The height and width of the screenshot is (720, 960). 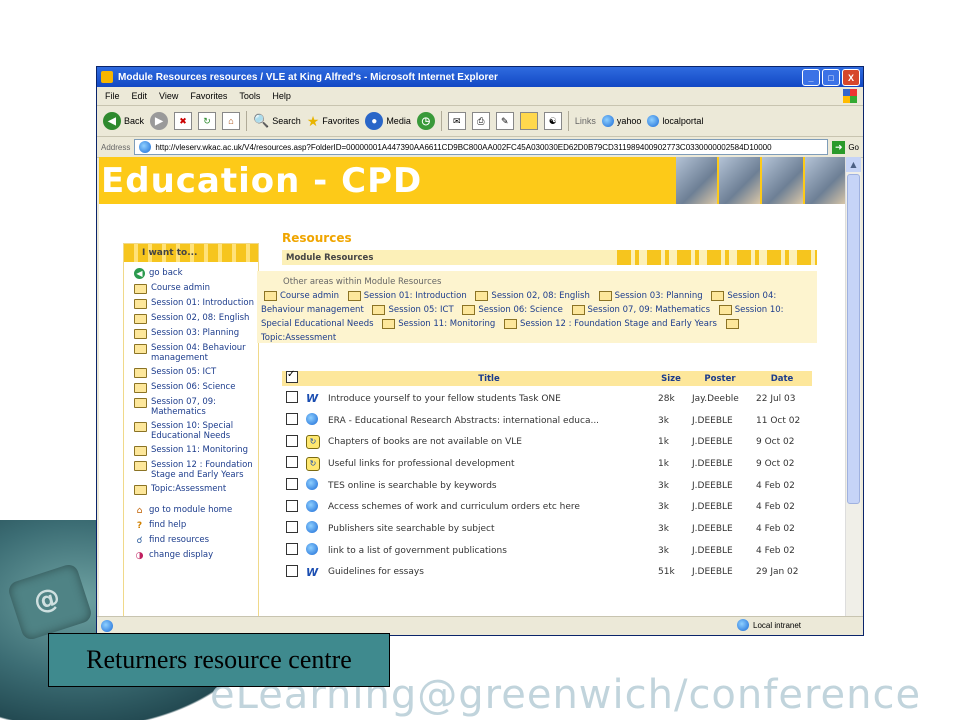 What do you see at coordinates (446, 324) in the screenshot?
I see `other-link: Session 11: Monitoring` at bounding box center [446, 324].